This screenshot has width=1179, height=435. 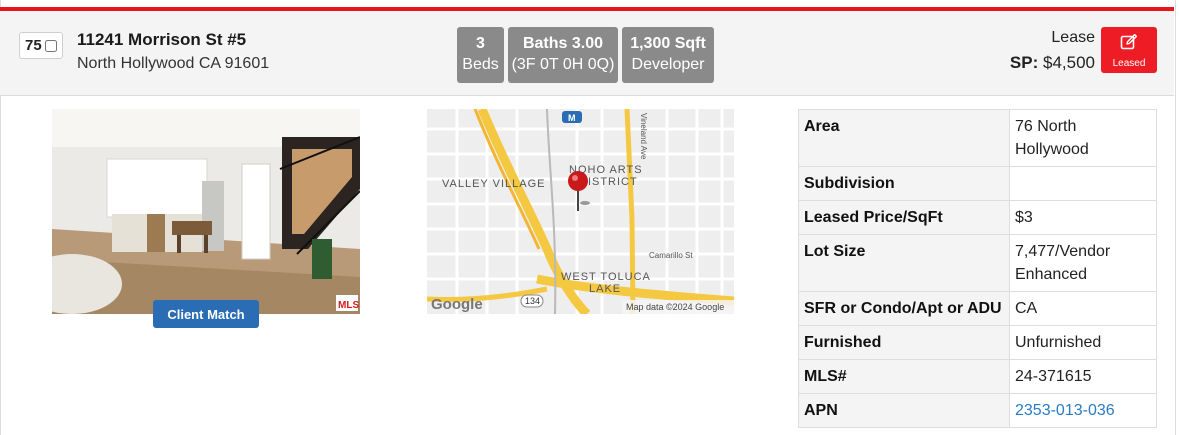 What do you see at coordinates (668, 55) in the screenshot?
I see `sqft-badge: 1,300 Sqft Developer` at bounding box center [668, 55].